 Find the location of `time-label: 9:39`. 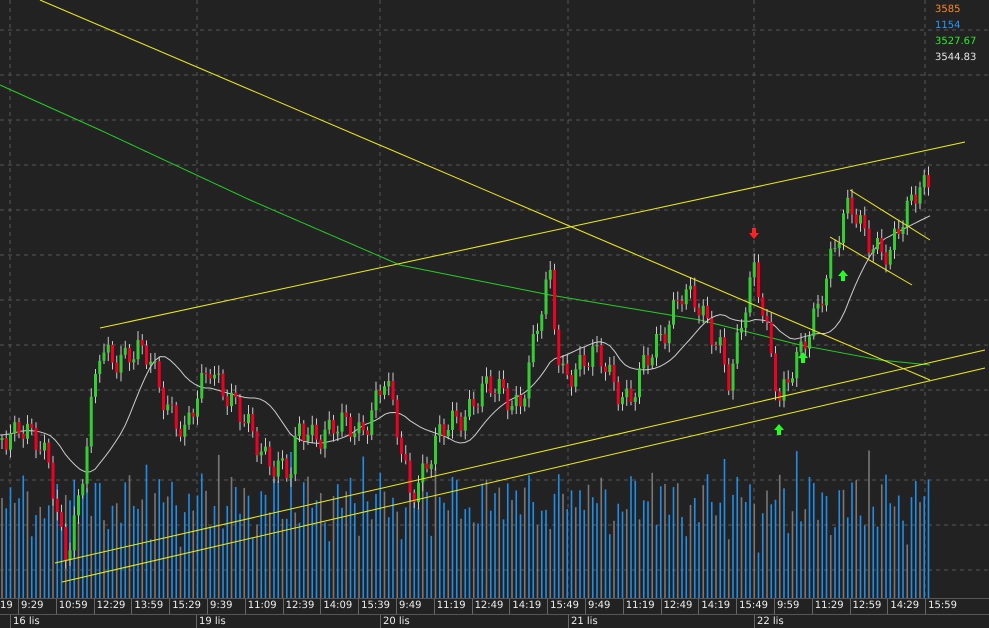

time-label: 9:39 is located at coordinates (225, 606).